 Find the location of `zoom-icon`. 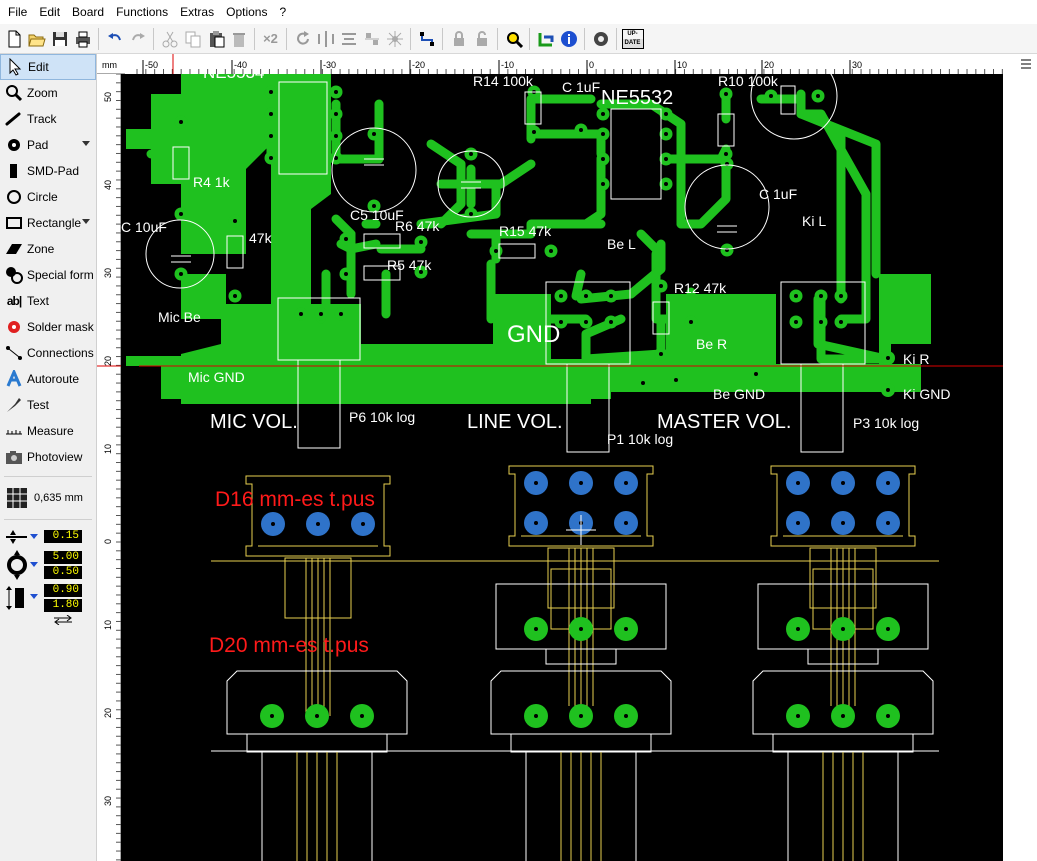

zoom-icon is located at coordinates (513, 39).